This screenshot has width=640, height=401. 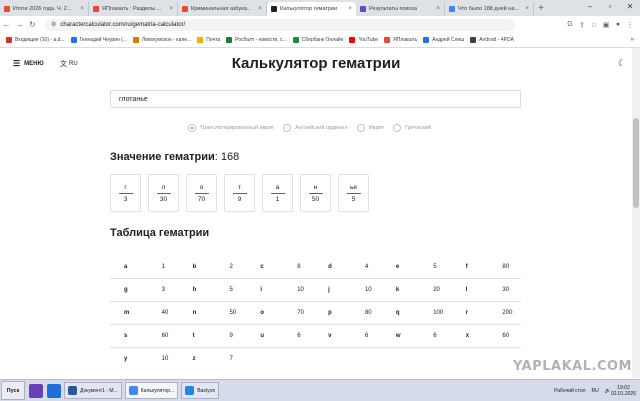 What do you see at coordinates (332, 267) in the screenshot?
I see `table-letter: d` at bounding box center [332, 267].